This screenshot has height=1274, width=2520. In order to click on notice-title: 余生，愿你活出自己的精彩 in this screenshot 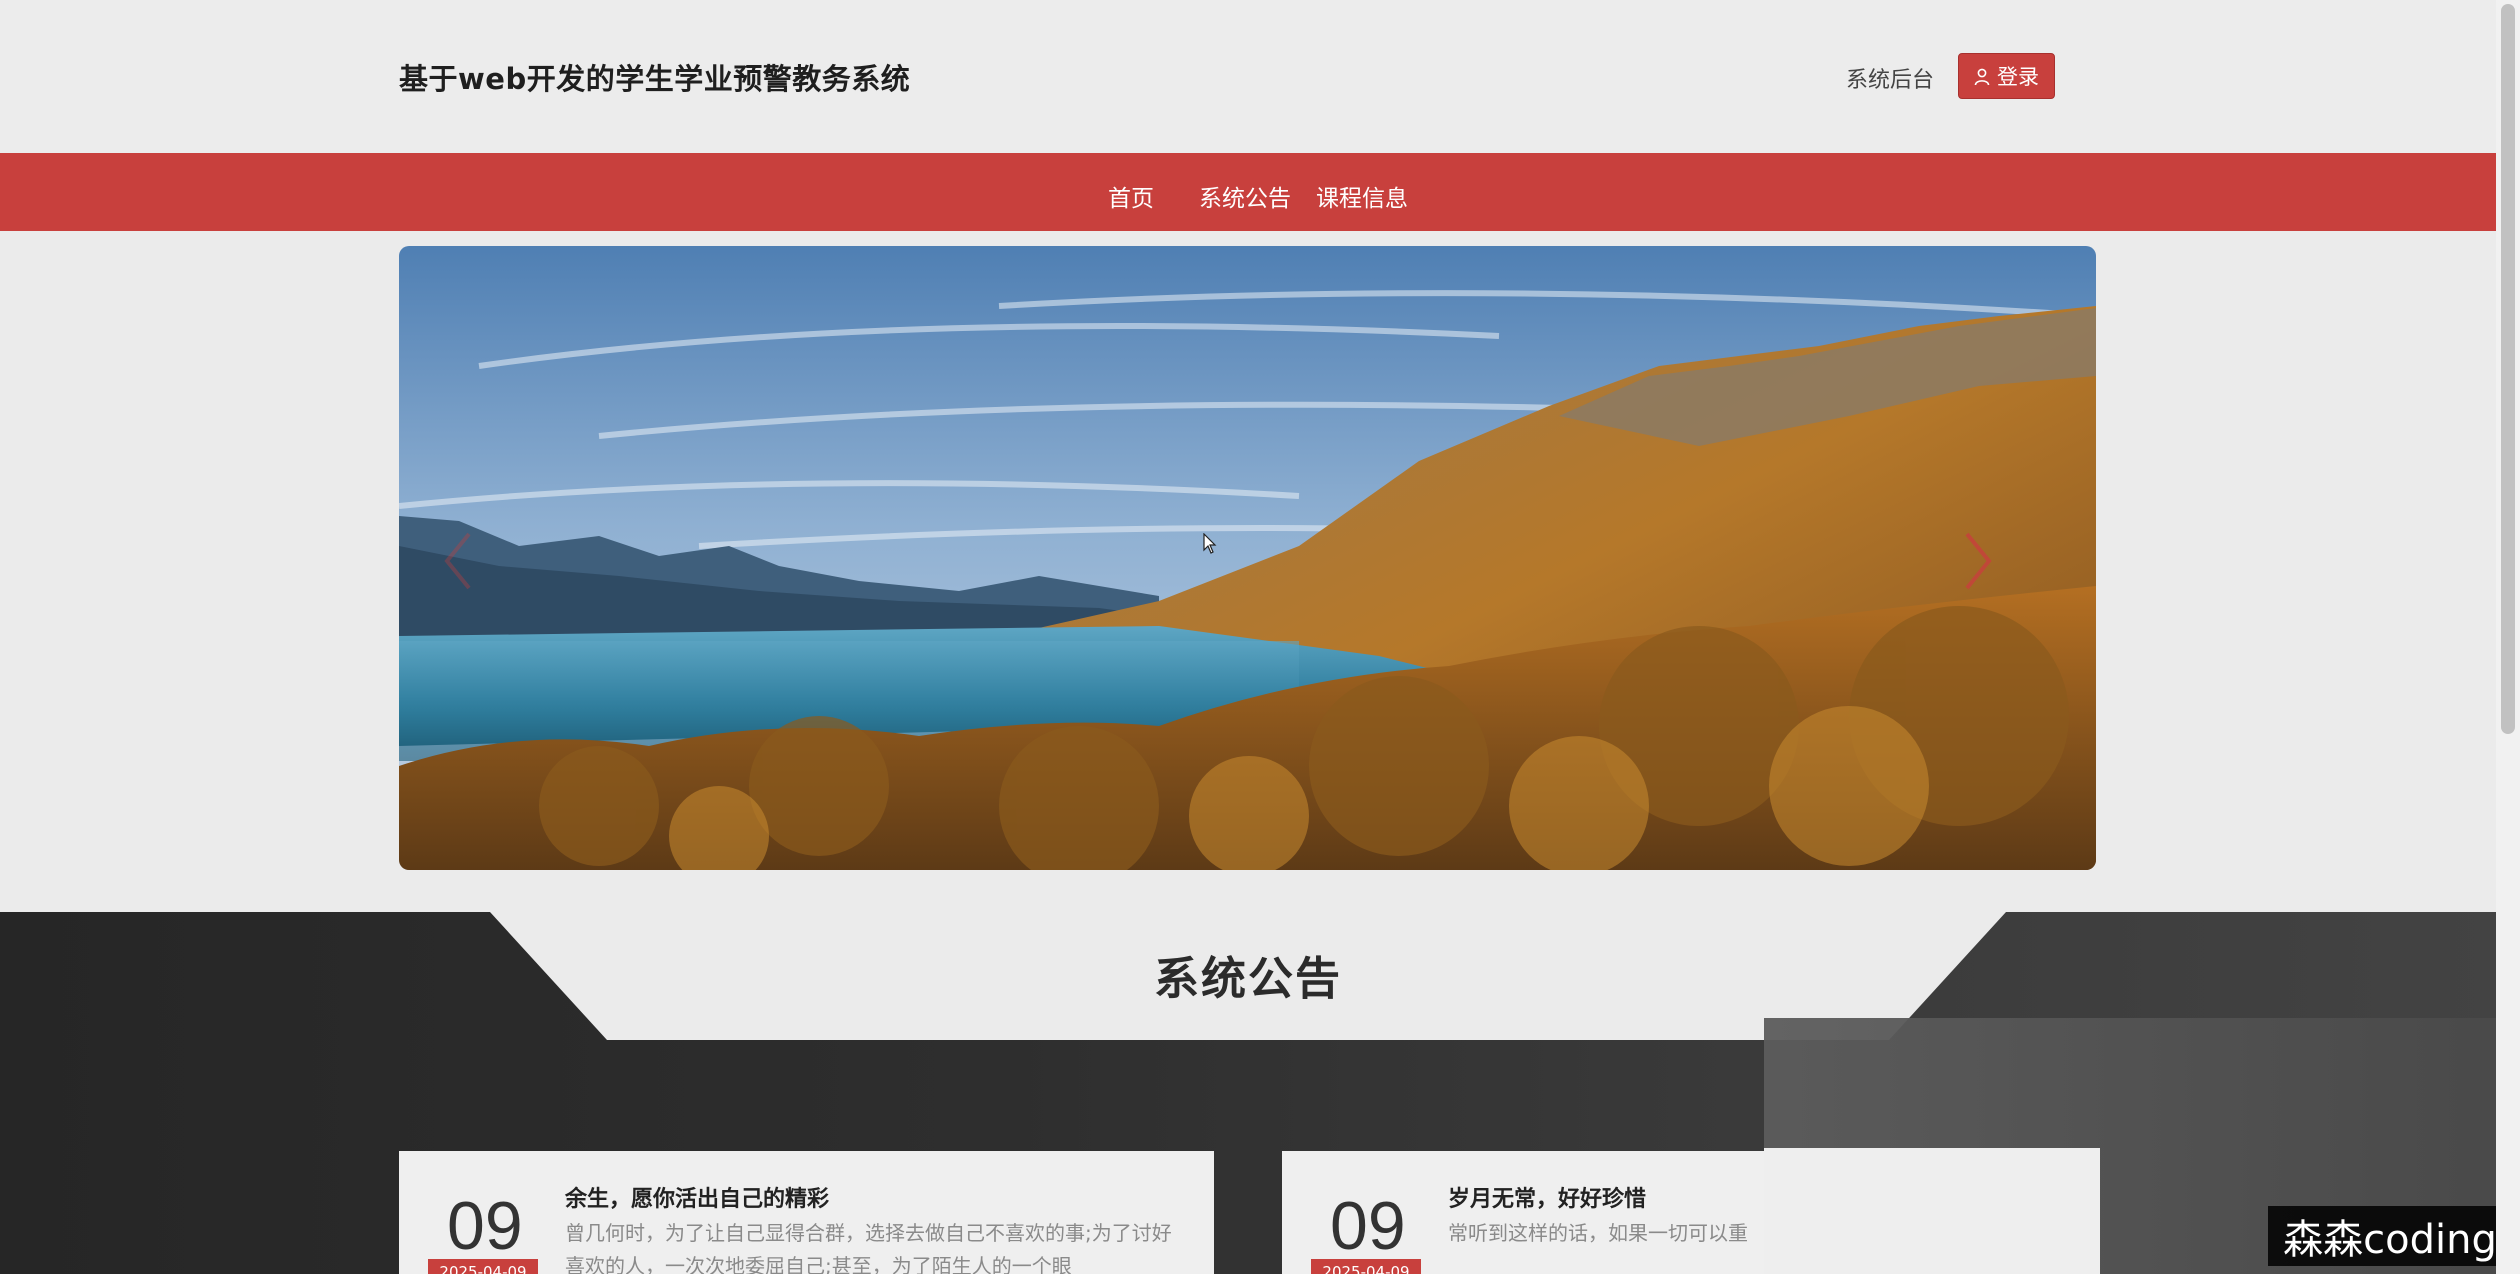, I will do `click(697, 1197)`.